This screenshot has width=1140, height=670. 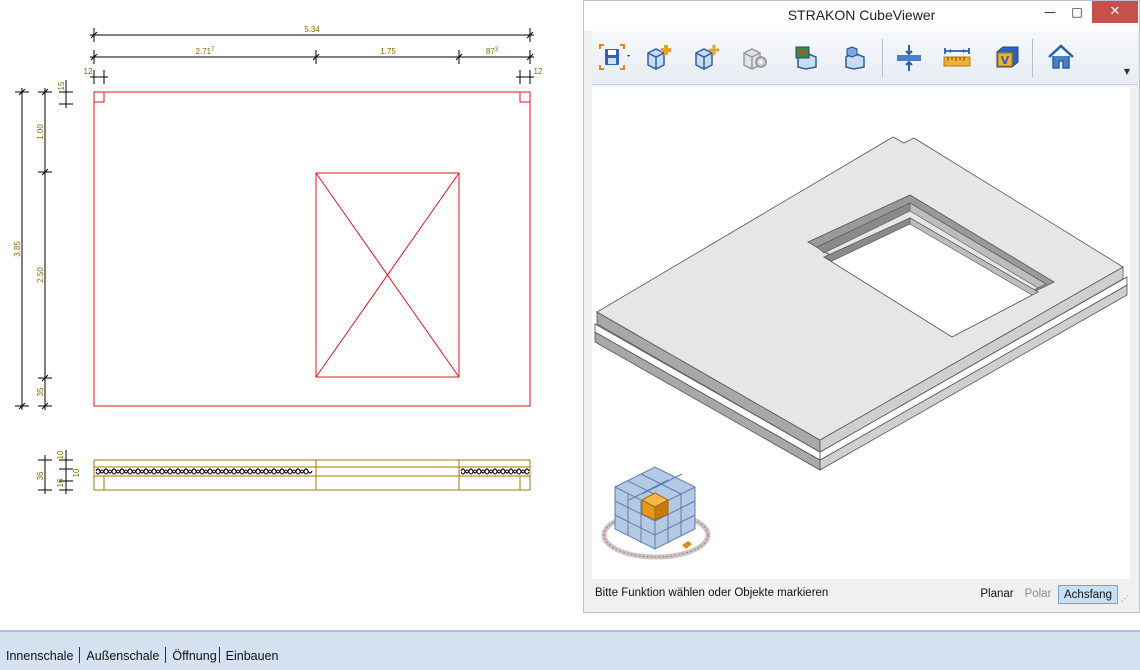 I want to click on tab-oeffnung: Öffnung, so click(x=194, y=656).